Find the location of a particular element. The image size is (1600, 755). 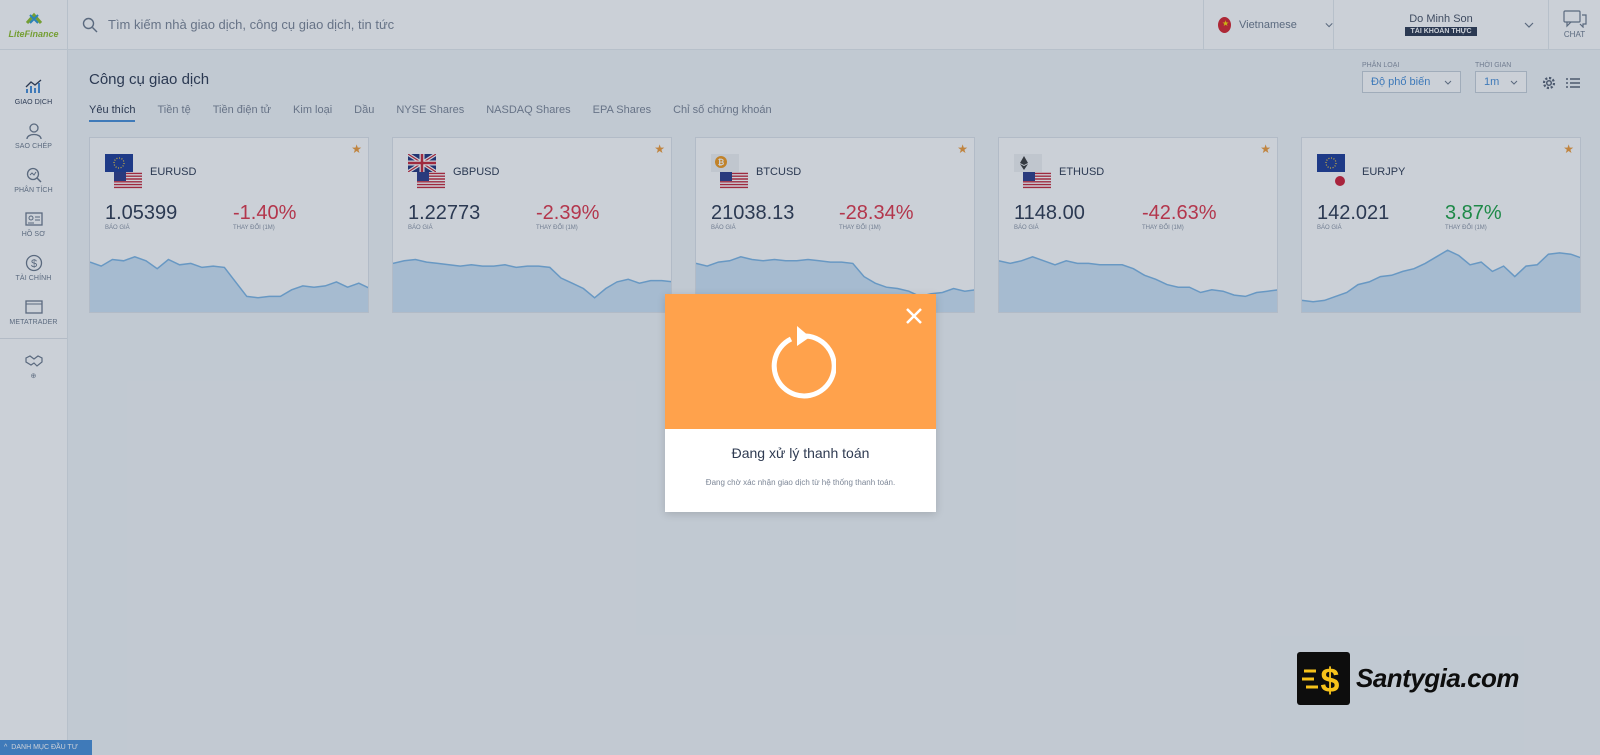

watermark: $ Santygia.com is located at coordinates (1422, 678).